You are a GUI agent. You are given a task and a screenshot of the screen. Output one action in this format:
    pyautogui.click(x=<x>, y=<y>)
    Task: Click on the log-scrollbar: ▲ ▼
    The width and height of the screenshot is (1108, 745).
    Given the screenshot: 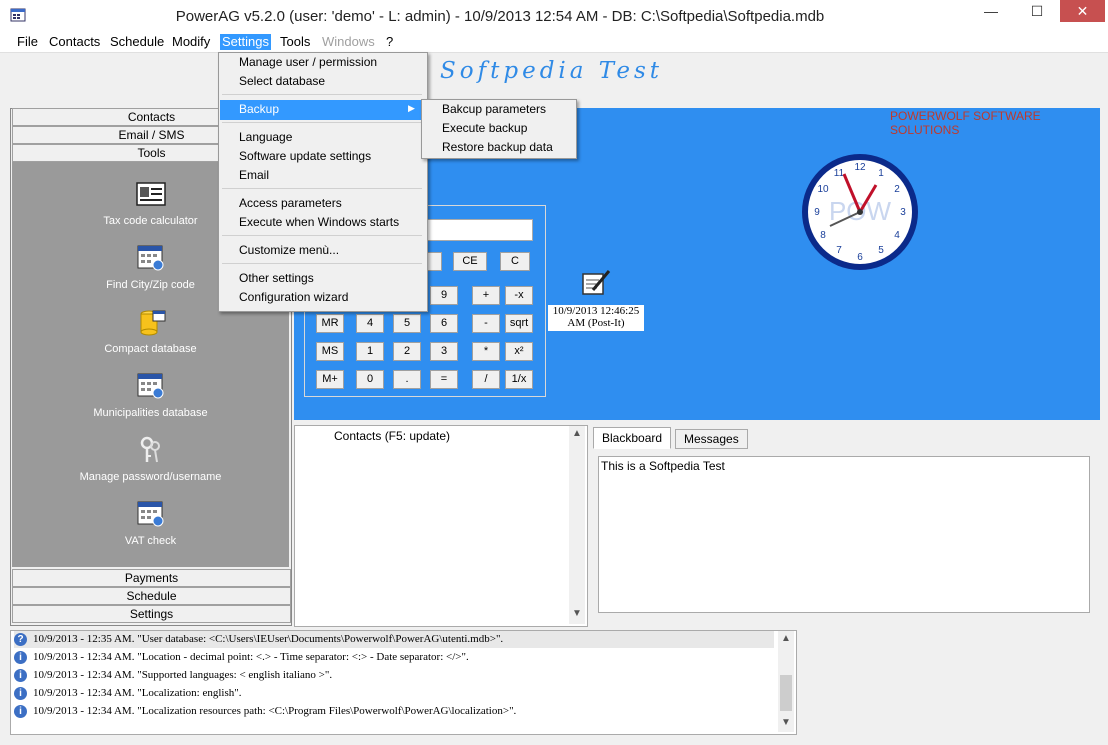 What is the action you would take?
    pyautogui.click(x=786, y=681)
    